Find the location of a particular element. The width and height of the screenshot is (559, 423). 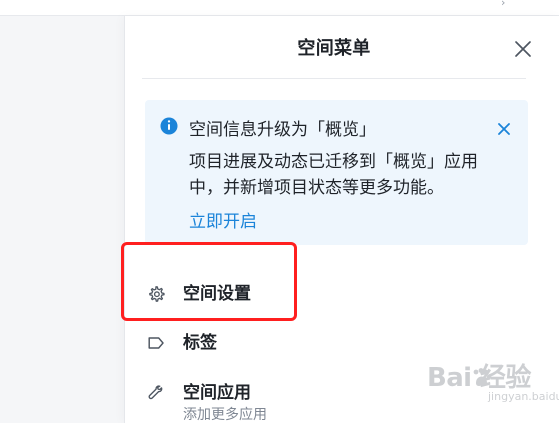

menu-item-label: 空间应用 is located at coordinates (217, 393).